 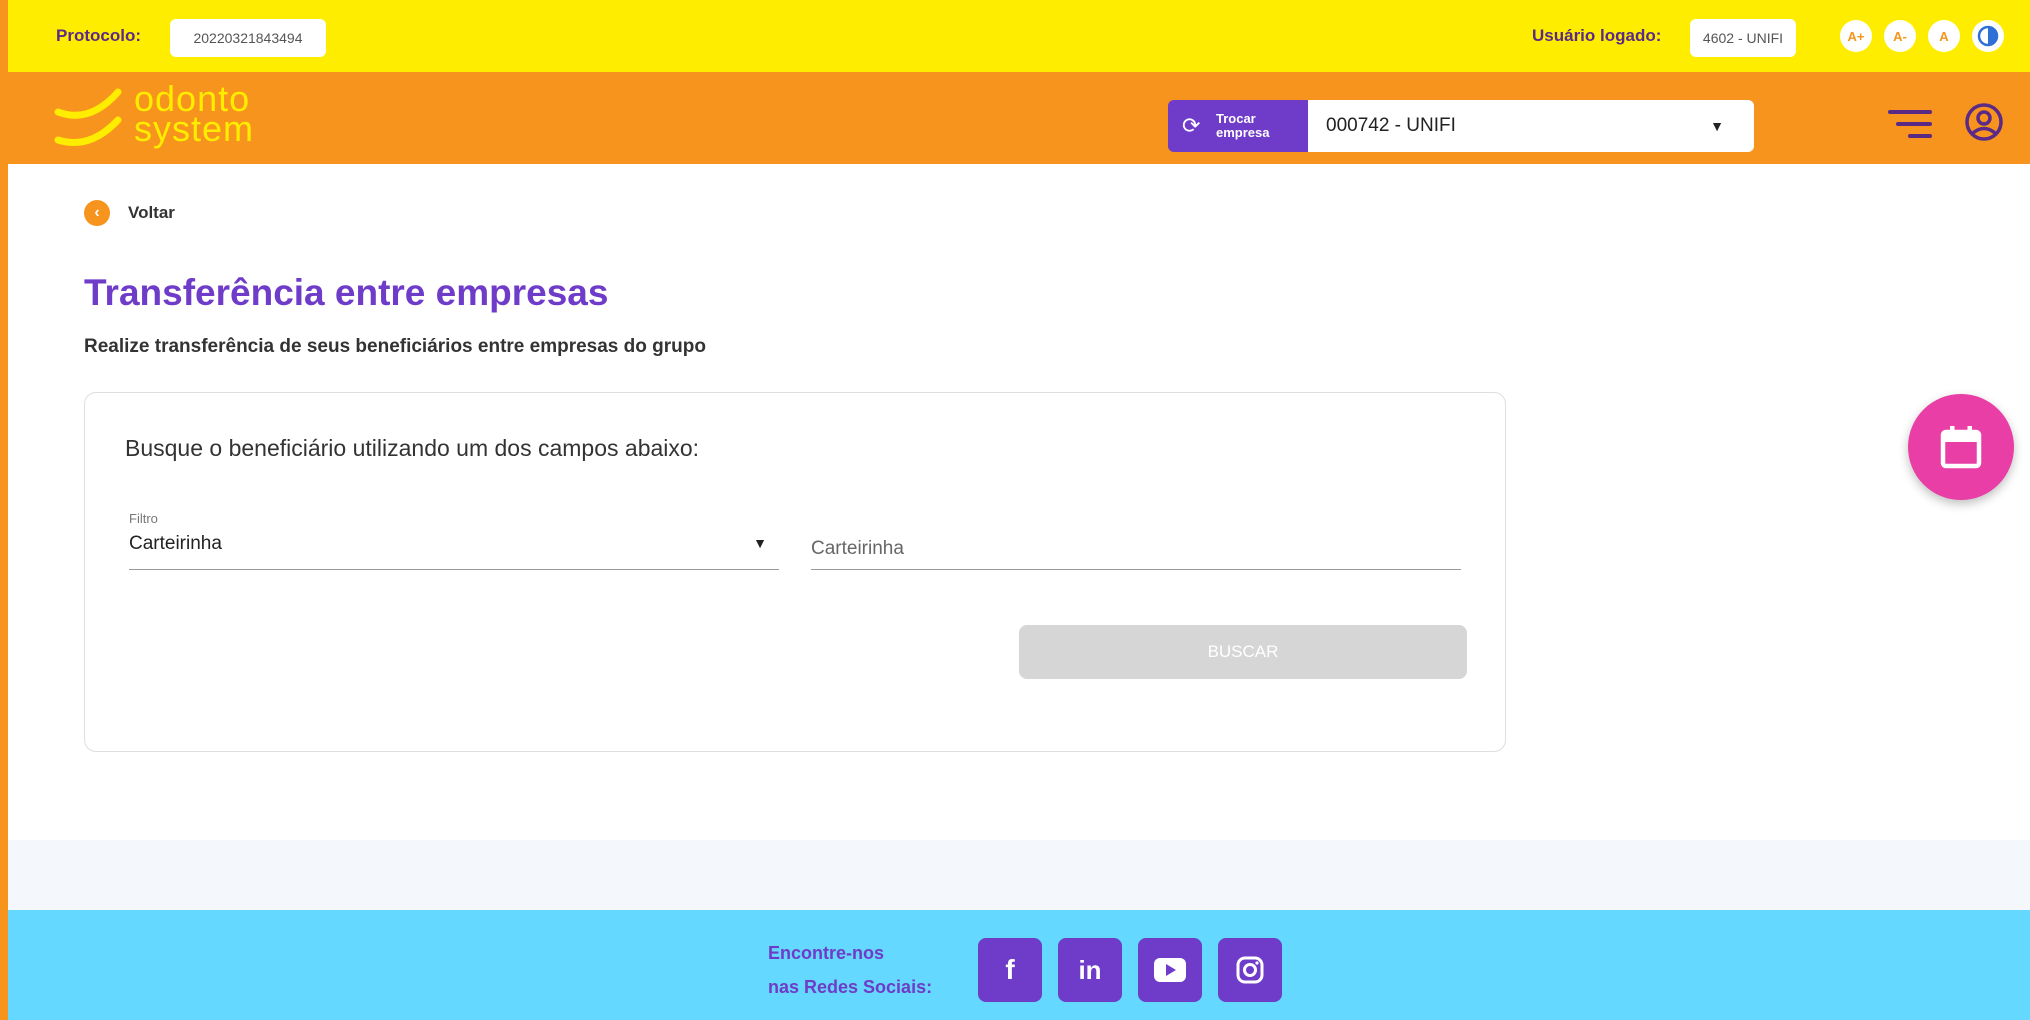 I want to click on calendar-icon, so click(x=1961, y=447).